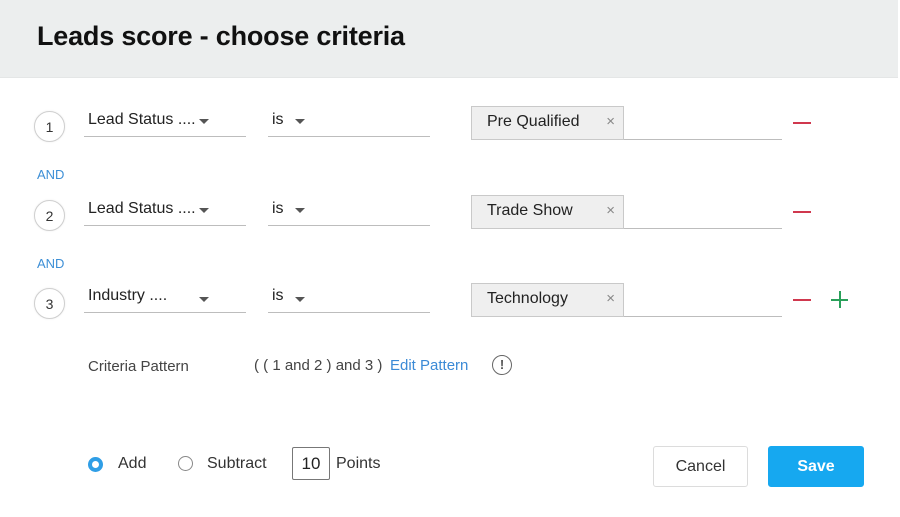 This screenshot has width=900, height=517. Describe the element at coordinates (429, 365) in the screenshot. I see `edit-pattern-link: Edit Pattern` at that location.